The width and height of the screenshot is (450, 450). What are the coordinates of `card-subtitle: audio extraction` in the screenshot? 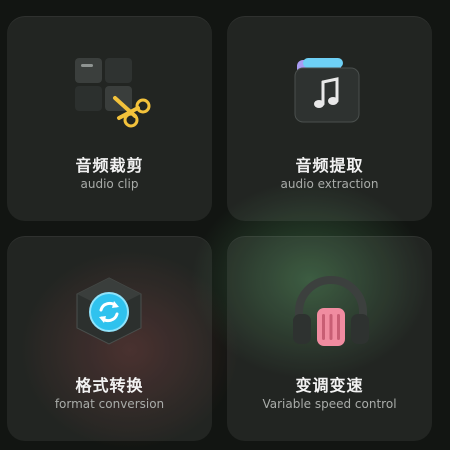 It's located at (329, 184).